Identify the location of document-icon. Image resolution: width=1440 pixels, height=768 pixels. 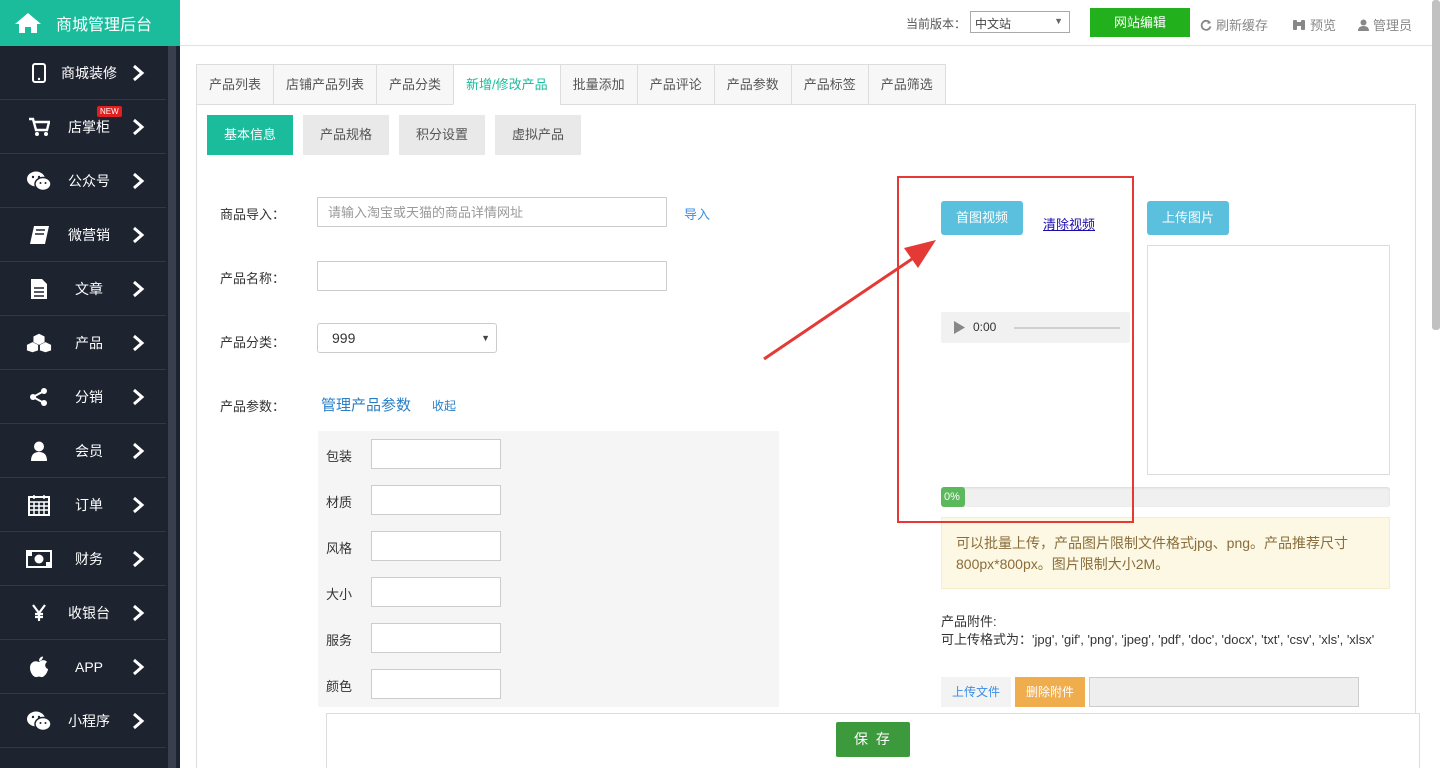
(39, 289).